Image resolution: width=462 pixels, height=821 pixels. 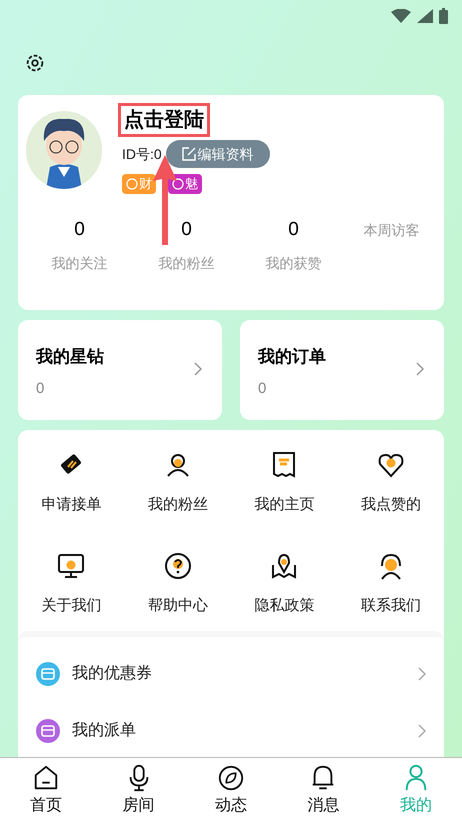 What do you see at coordinates (284, 505) in the screenshot?
I see `menu-label: 我的主页` at bounding box center [284, 505].